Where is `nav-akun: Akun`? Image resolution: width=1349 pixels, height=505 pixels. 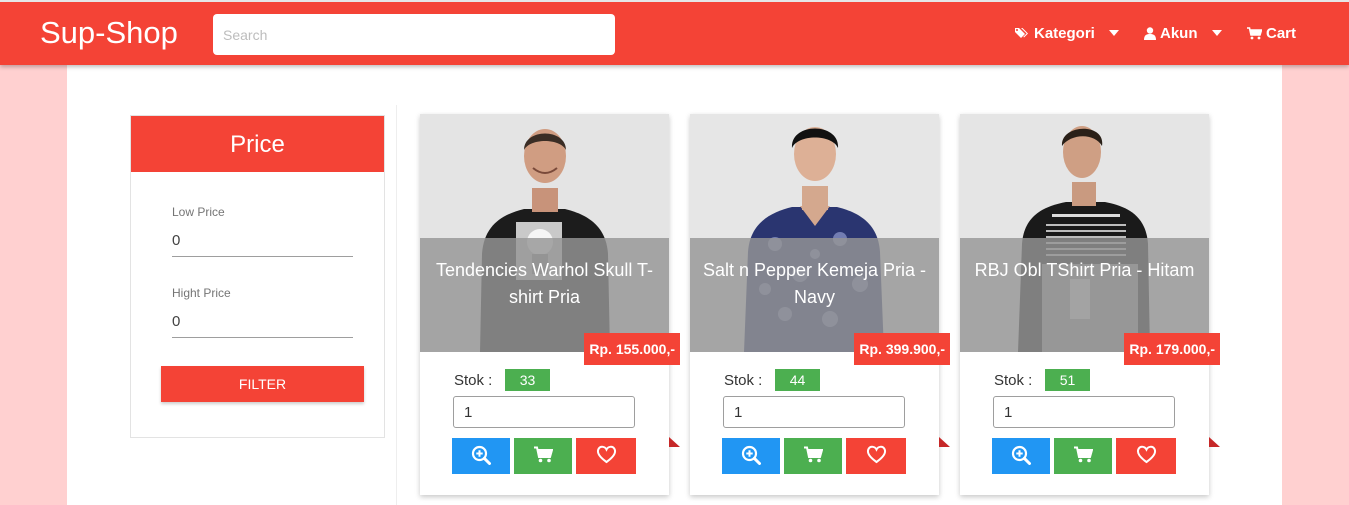
nav-akun: Akun is located at coordinates (1183, 33).